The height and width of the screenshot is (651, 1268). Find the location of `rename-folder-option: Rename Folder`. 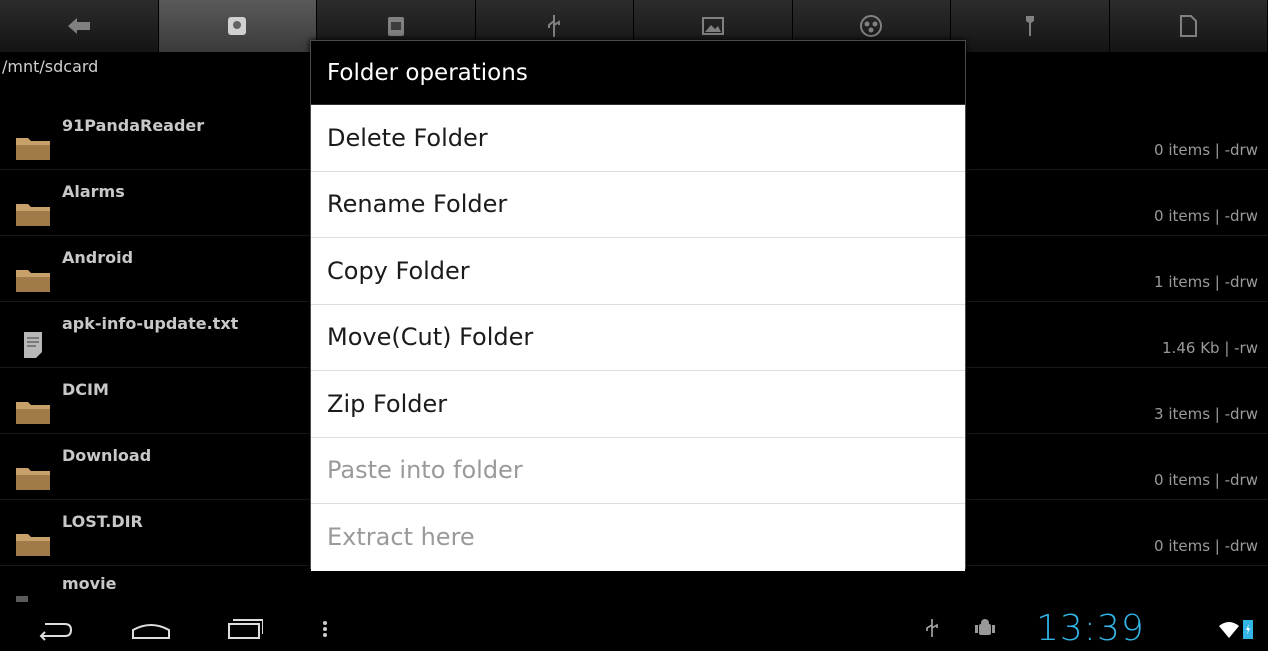

rename-folder-option: Rename Folder is located at coordinates (638, 204).